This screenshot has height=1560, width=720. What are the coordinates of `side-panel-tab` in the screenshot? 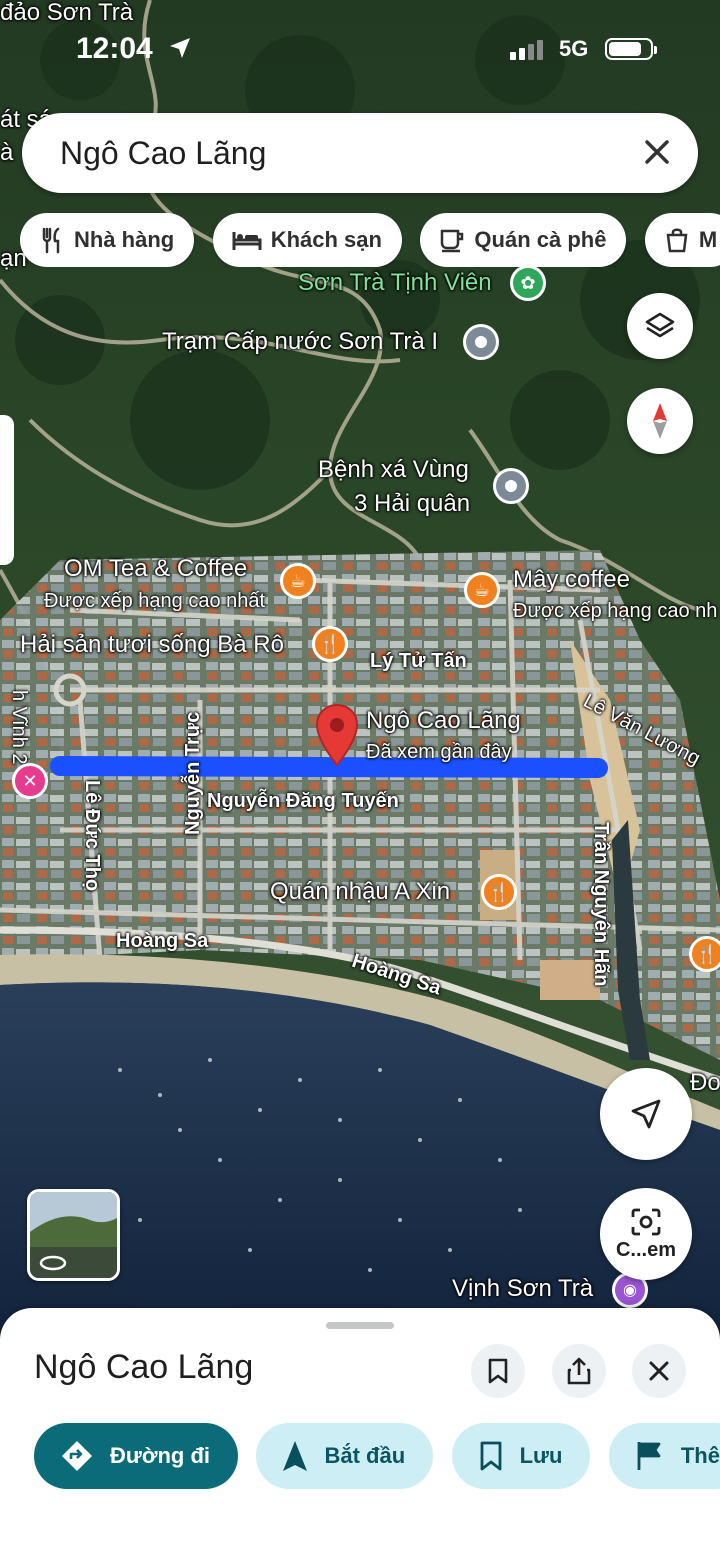 It's located at (7, 490).